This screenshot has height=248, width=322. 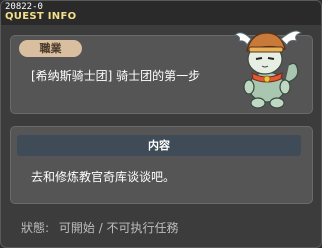 I want to click on status-row: 狀態: 可開始 / 不可执行任務, so click(x=103, y=228).